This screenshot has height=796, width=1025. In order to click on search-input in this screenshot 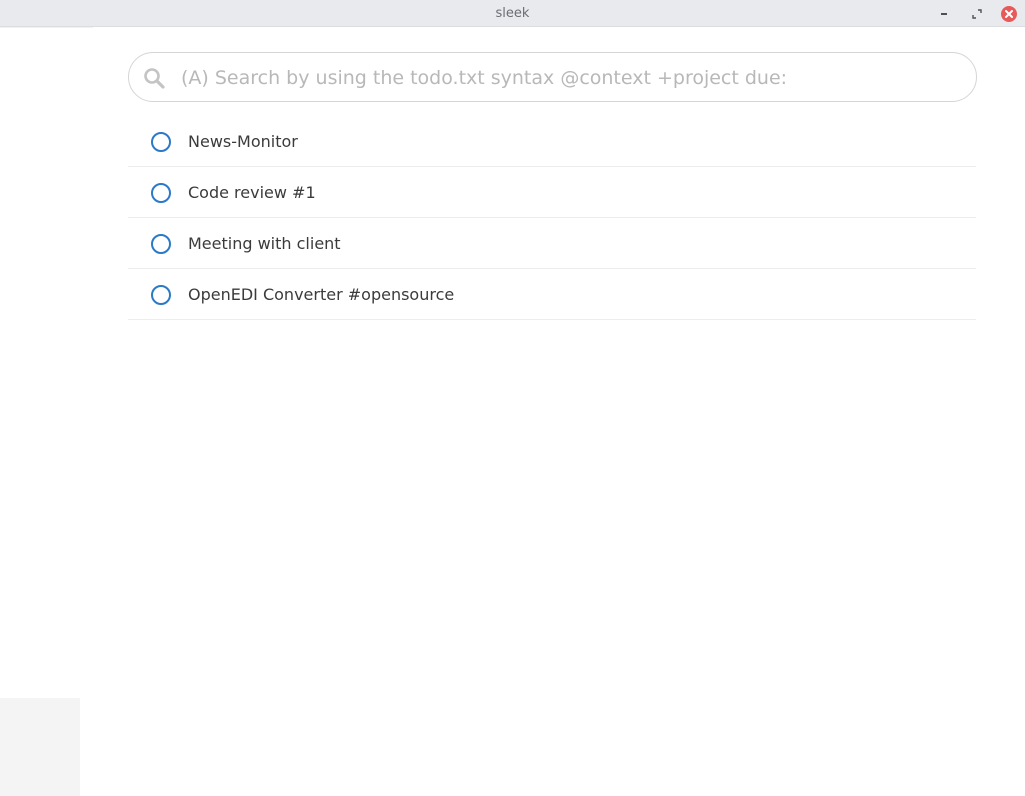, I will do `click(571, 78)`.